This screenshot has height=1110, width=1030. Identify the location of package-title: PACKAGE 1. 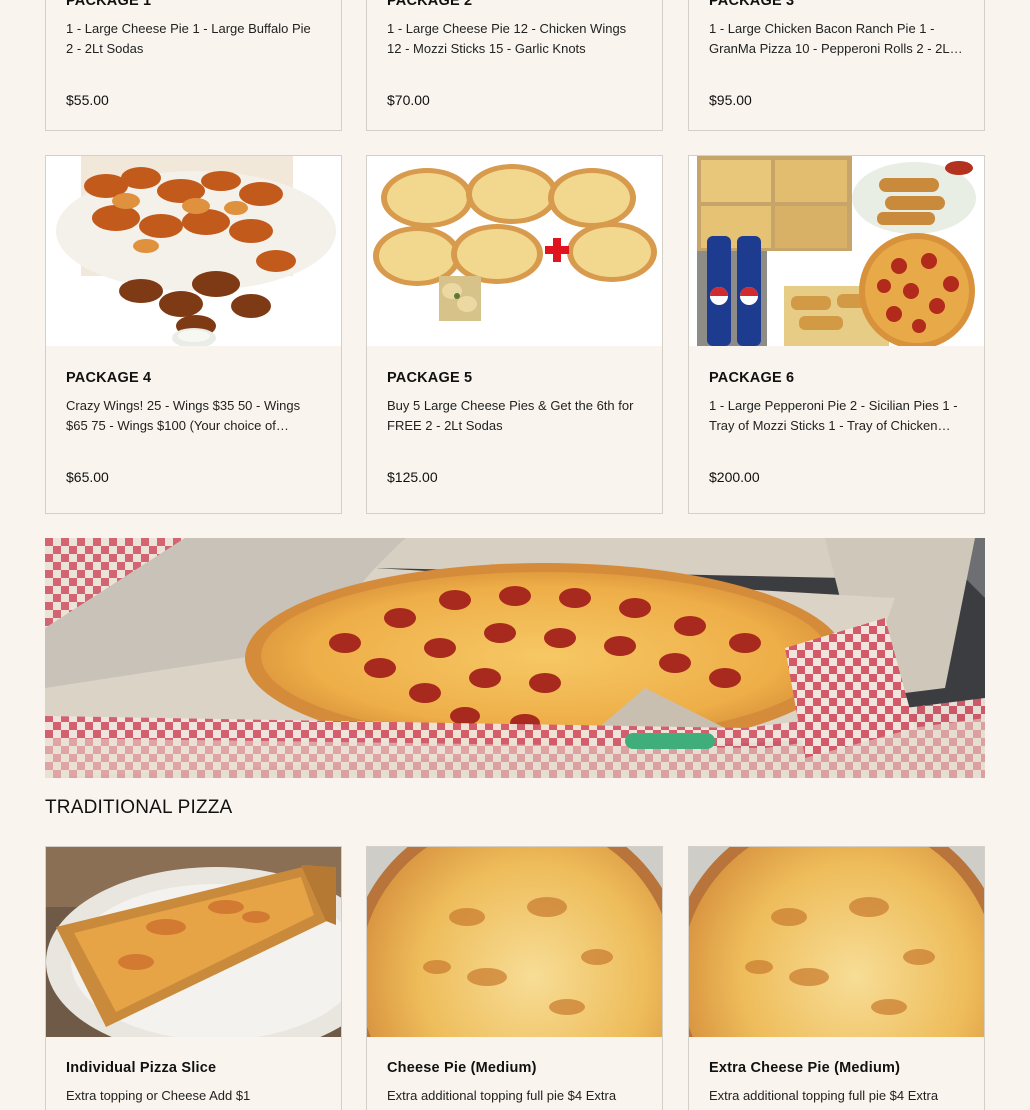
(109, 4).